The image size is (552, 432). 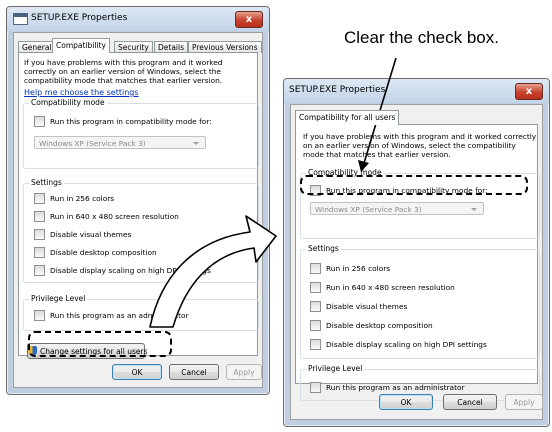 What do you see at coordinates (81, 45) in the screenshot?
I see `tab-compatibility: Compatibility` at bounding box center [81, 45].